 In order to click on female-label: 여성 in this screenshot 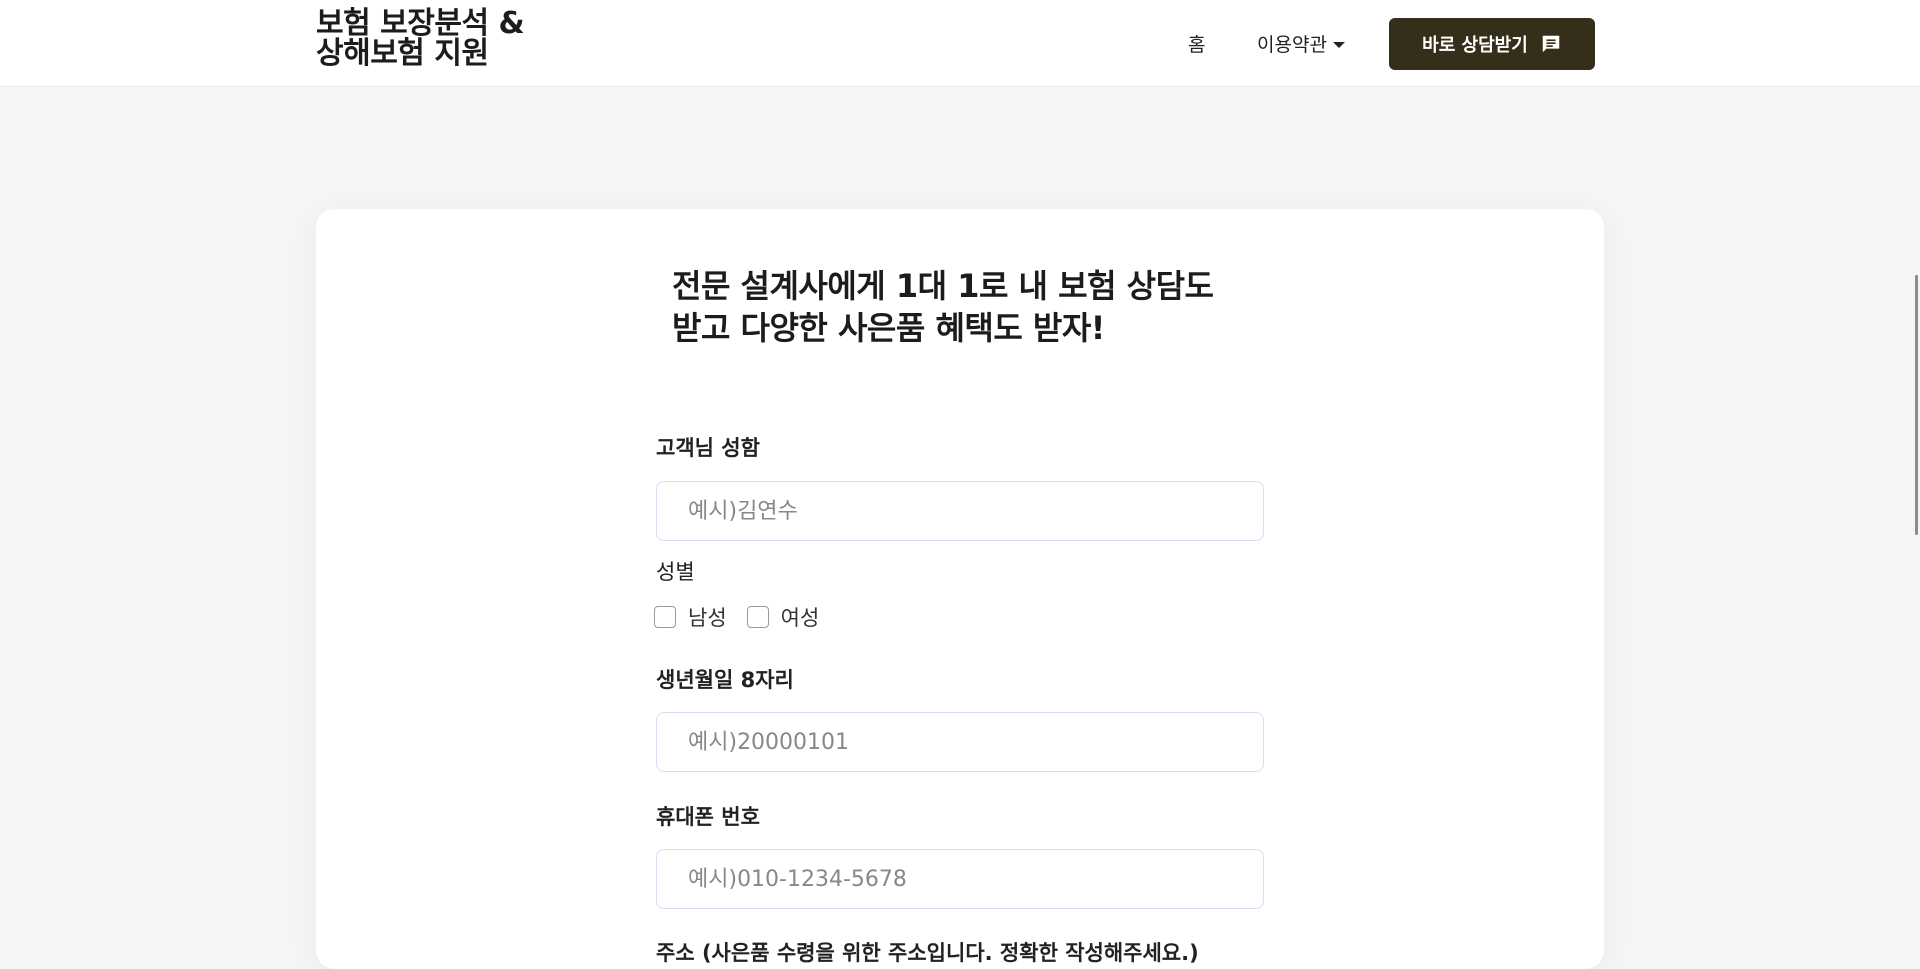, I will do `click(800, 618)`.